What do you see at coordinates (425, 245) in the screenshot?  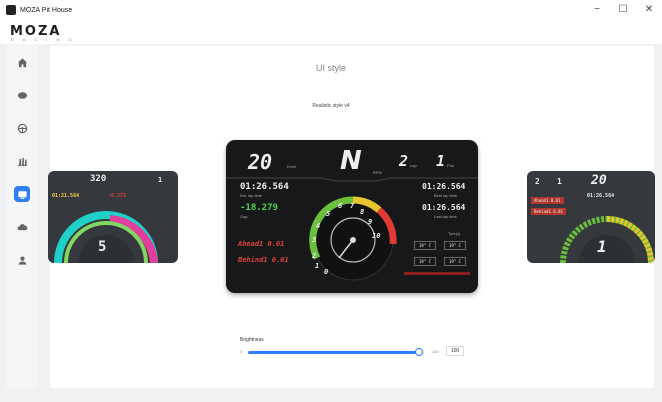 I see `tyre-temp-fl: 19° C` at bounding box center [425, 245].